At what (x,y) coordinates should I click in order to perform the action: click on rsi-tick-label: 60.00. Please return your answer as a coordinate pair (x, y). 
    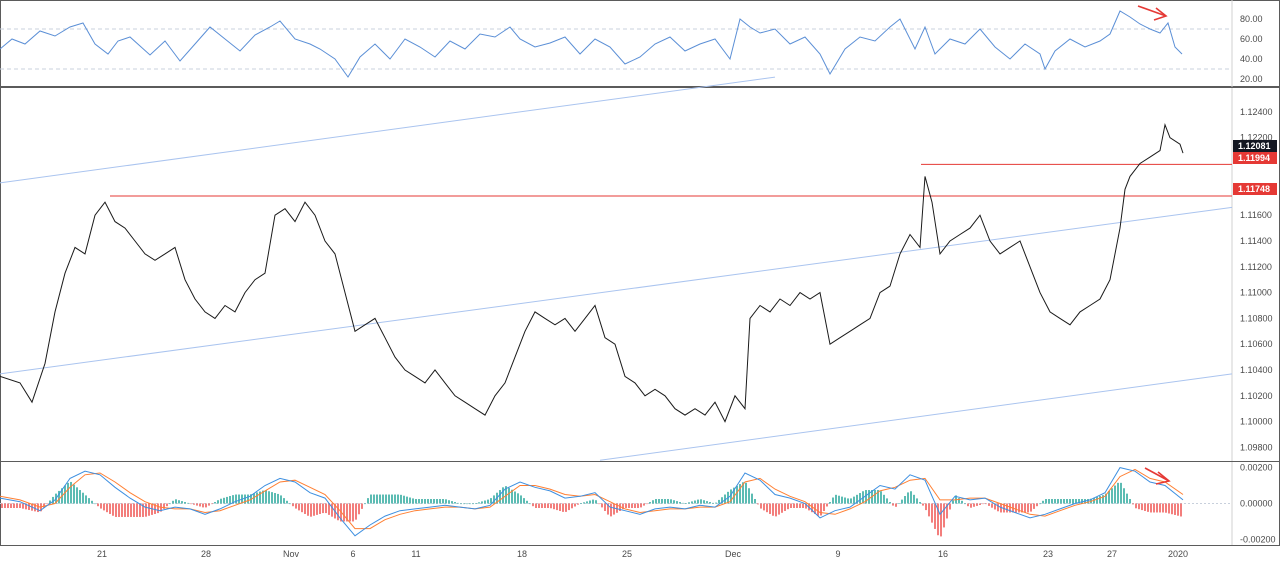
    Looking at the image, I should click on (1251, 39).